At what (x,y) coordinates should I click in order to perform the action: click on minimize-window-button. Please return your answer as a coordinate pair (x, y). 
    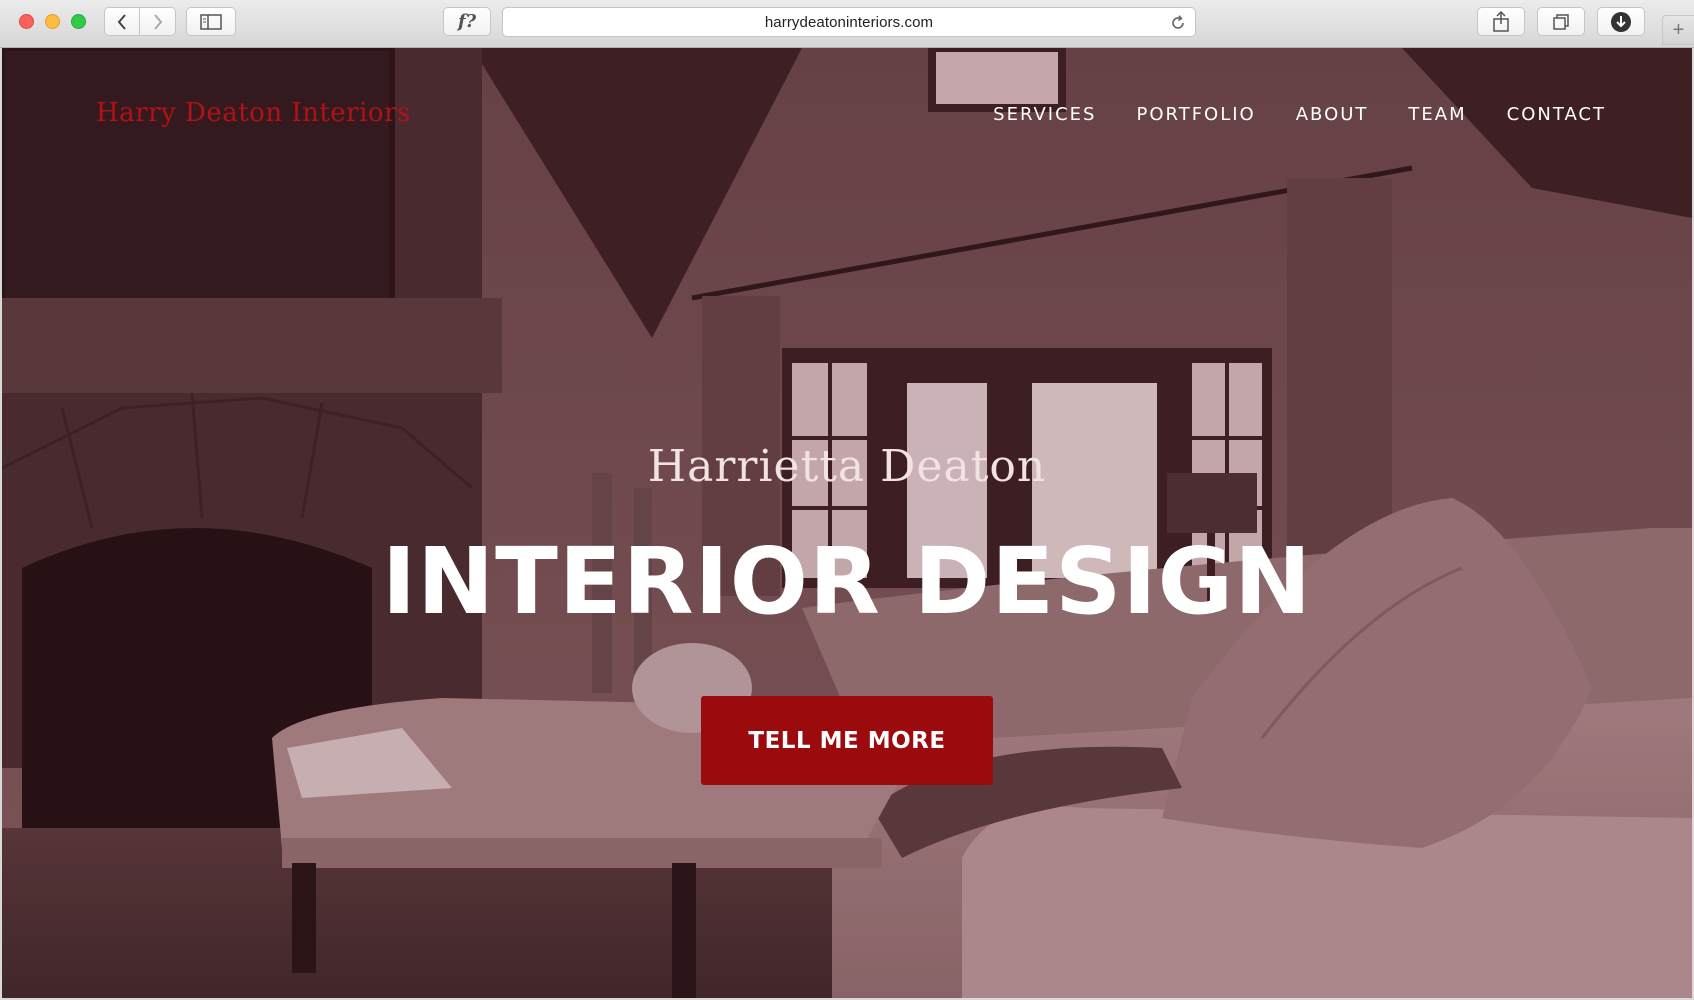
    Looking at the image, I should click on (52, 21).